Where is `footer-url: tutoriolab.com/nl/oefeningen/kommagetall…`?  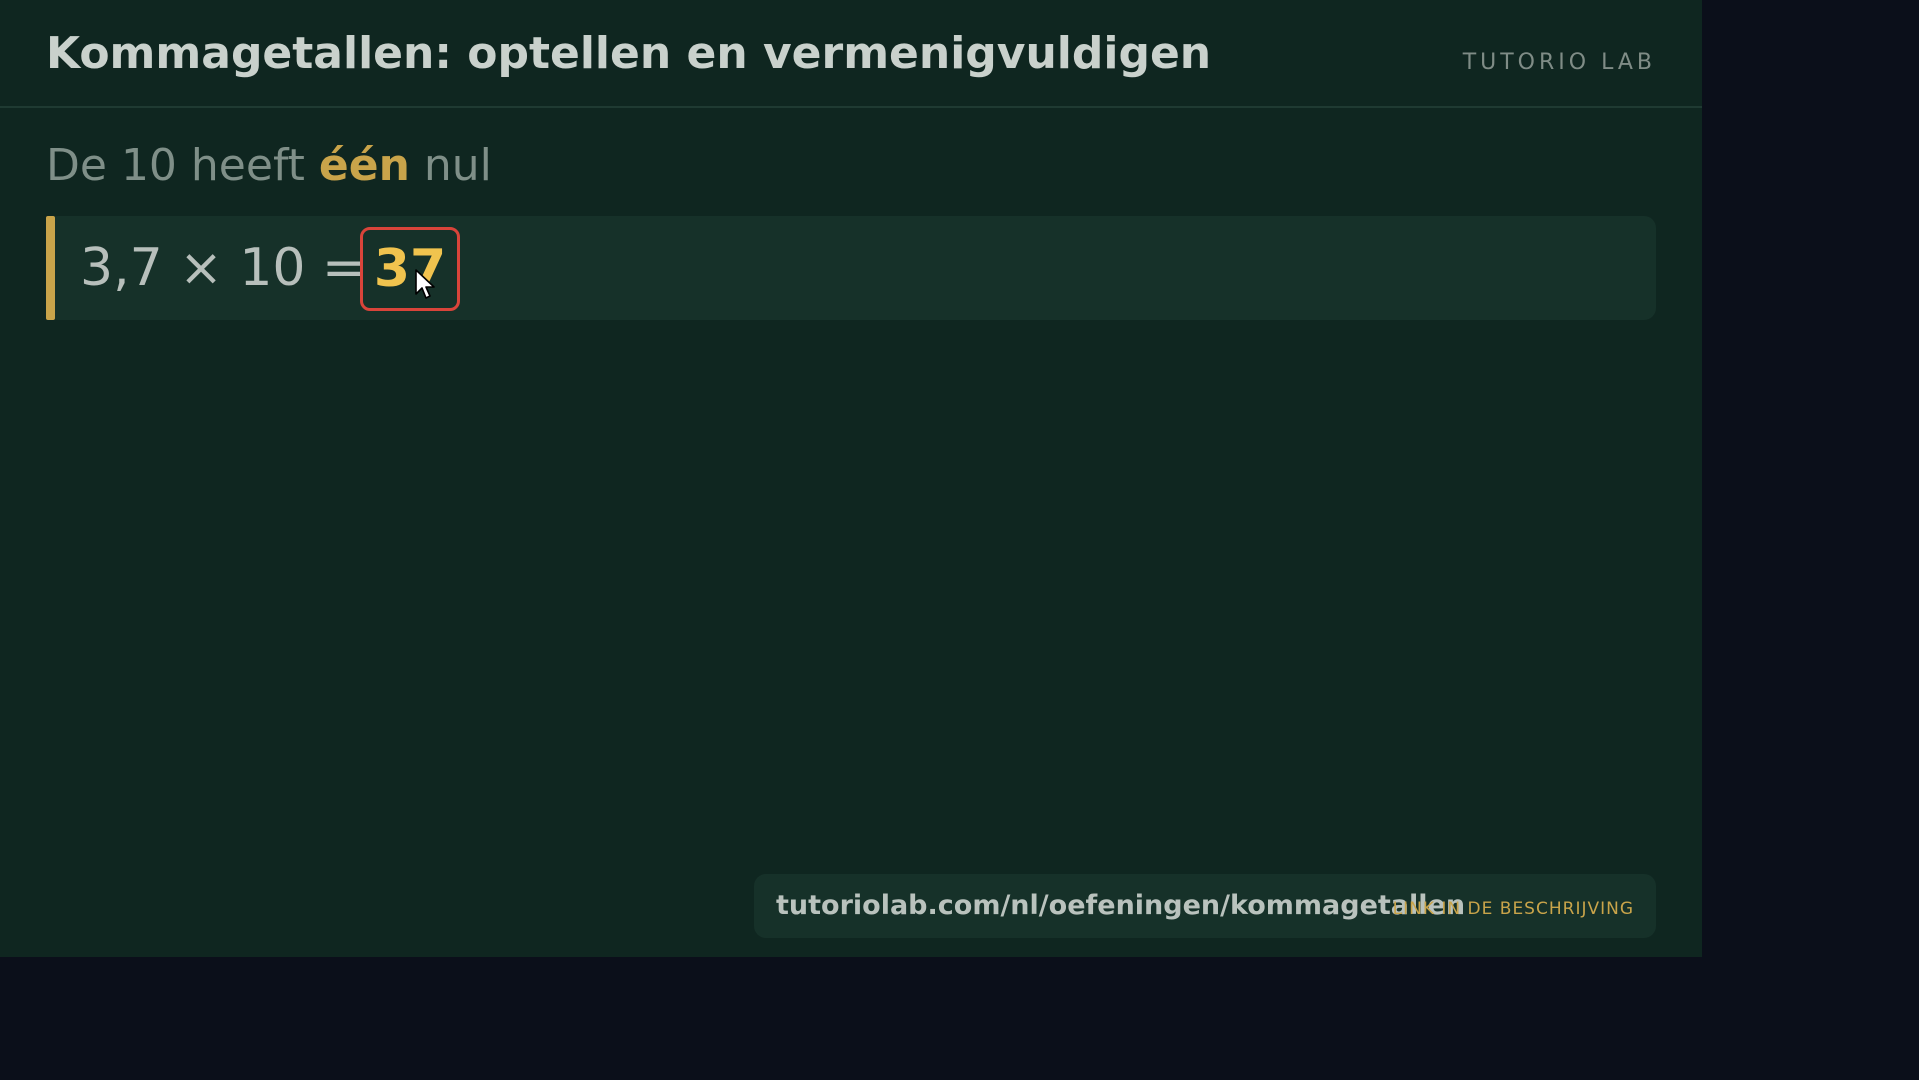
footer-url: tutoriolab.com/nl/oefeningen/kommagetall… is located at coordinates (1120, 905).